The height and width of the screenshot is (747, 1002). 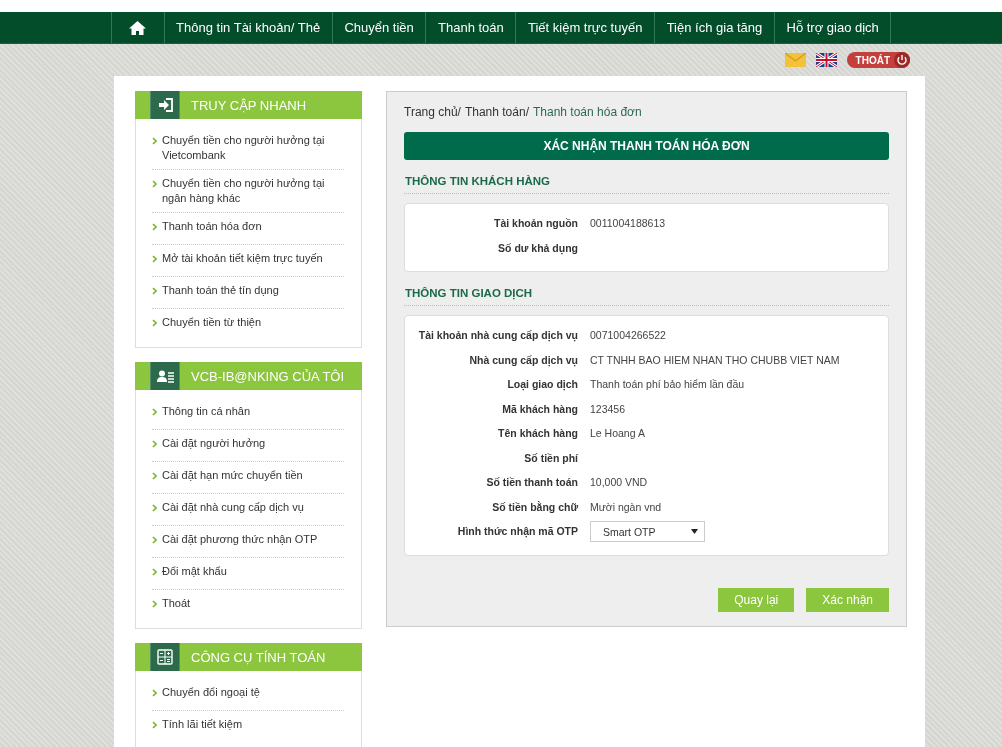 What do you see at coordinates (646, 146) in the screenshot?
I see `page-title-banner: XÁC NHẬN THANH TOÁN HÓA ĐƠN` at bounding box center [646, 146].